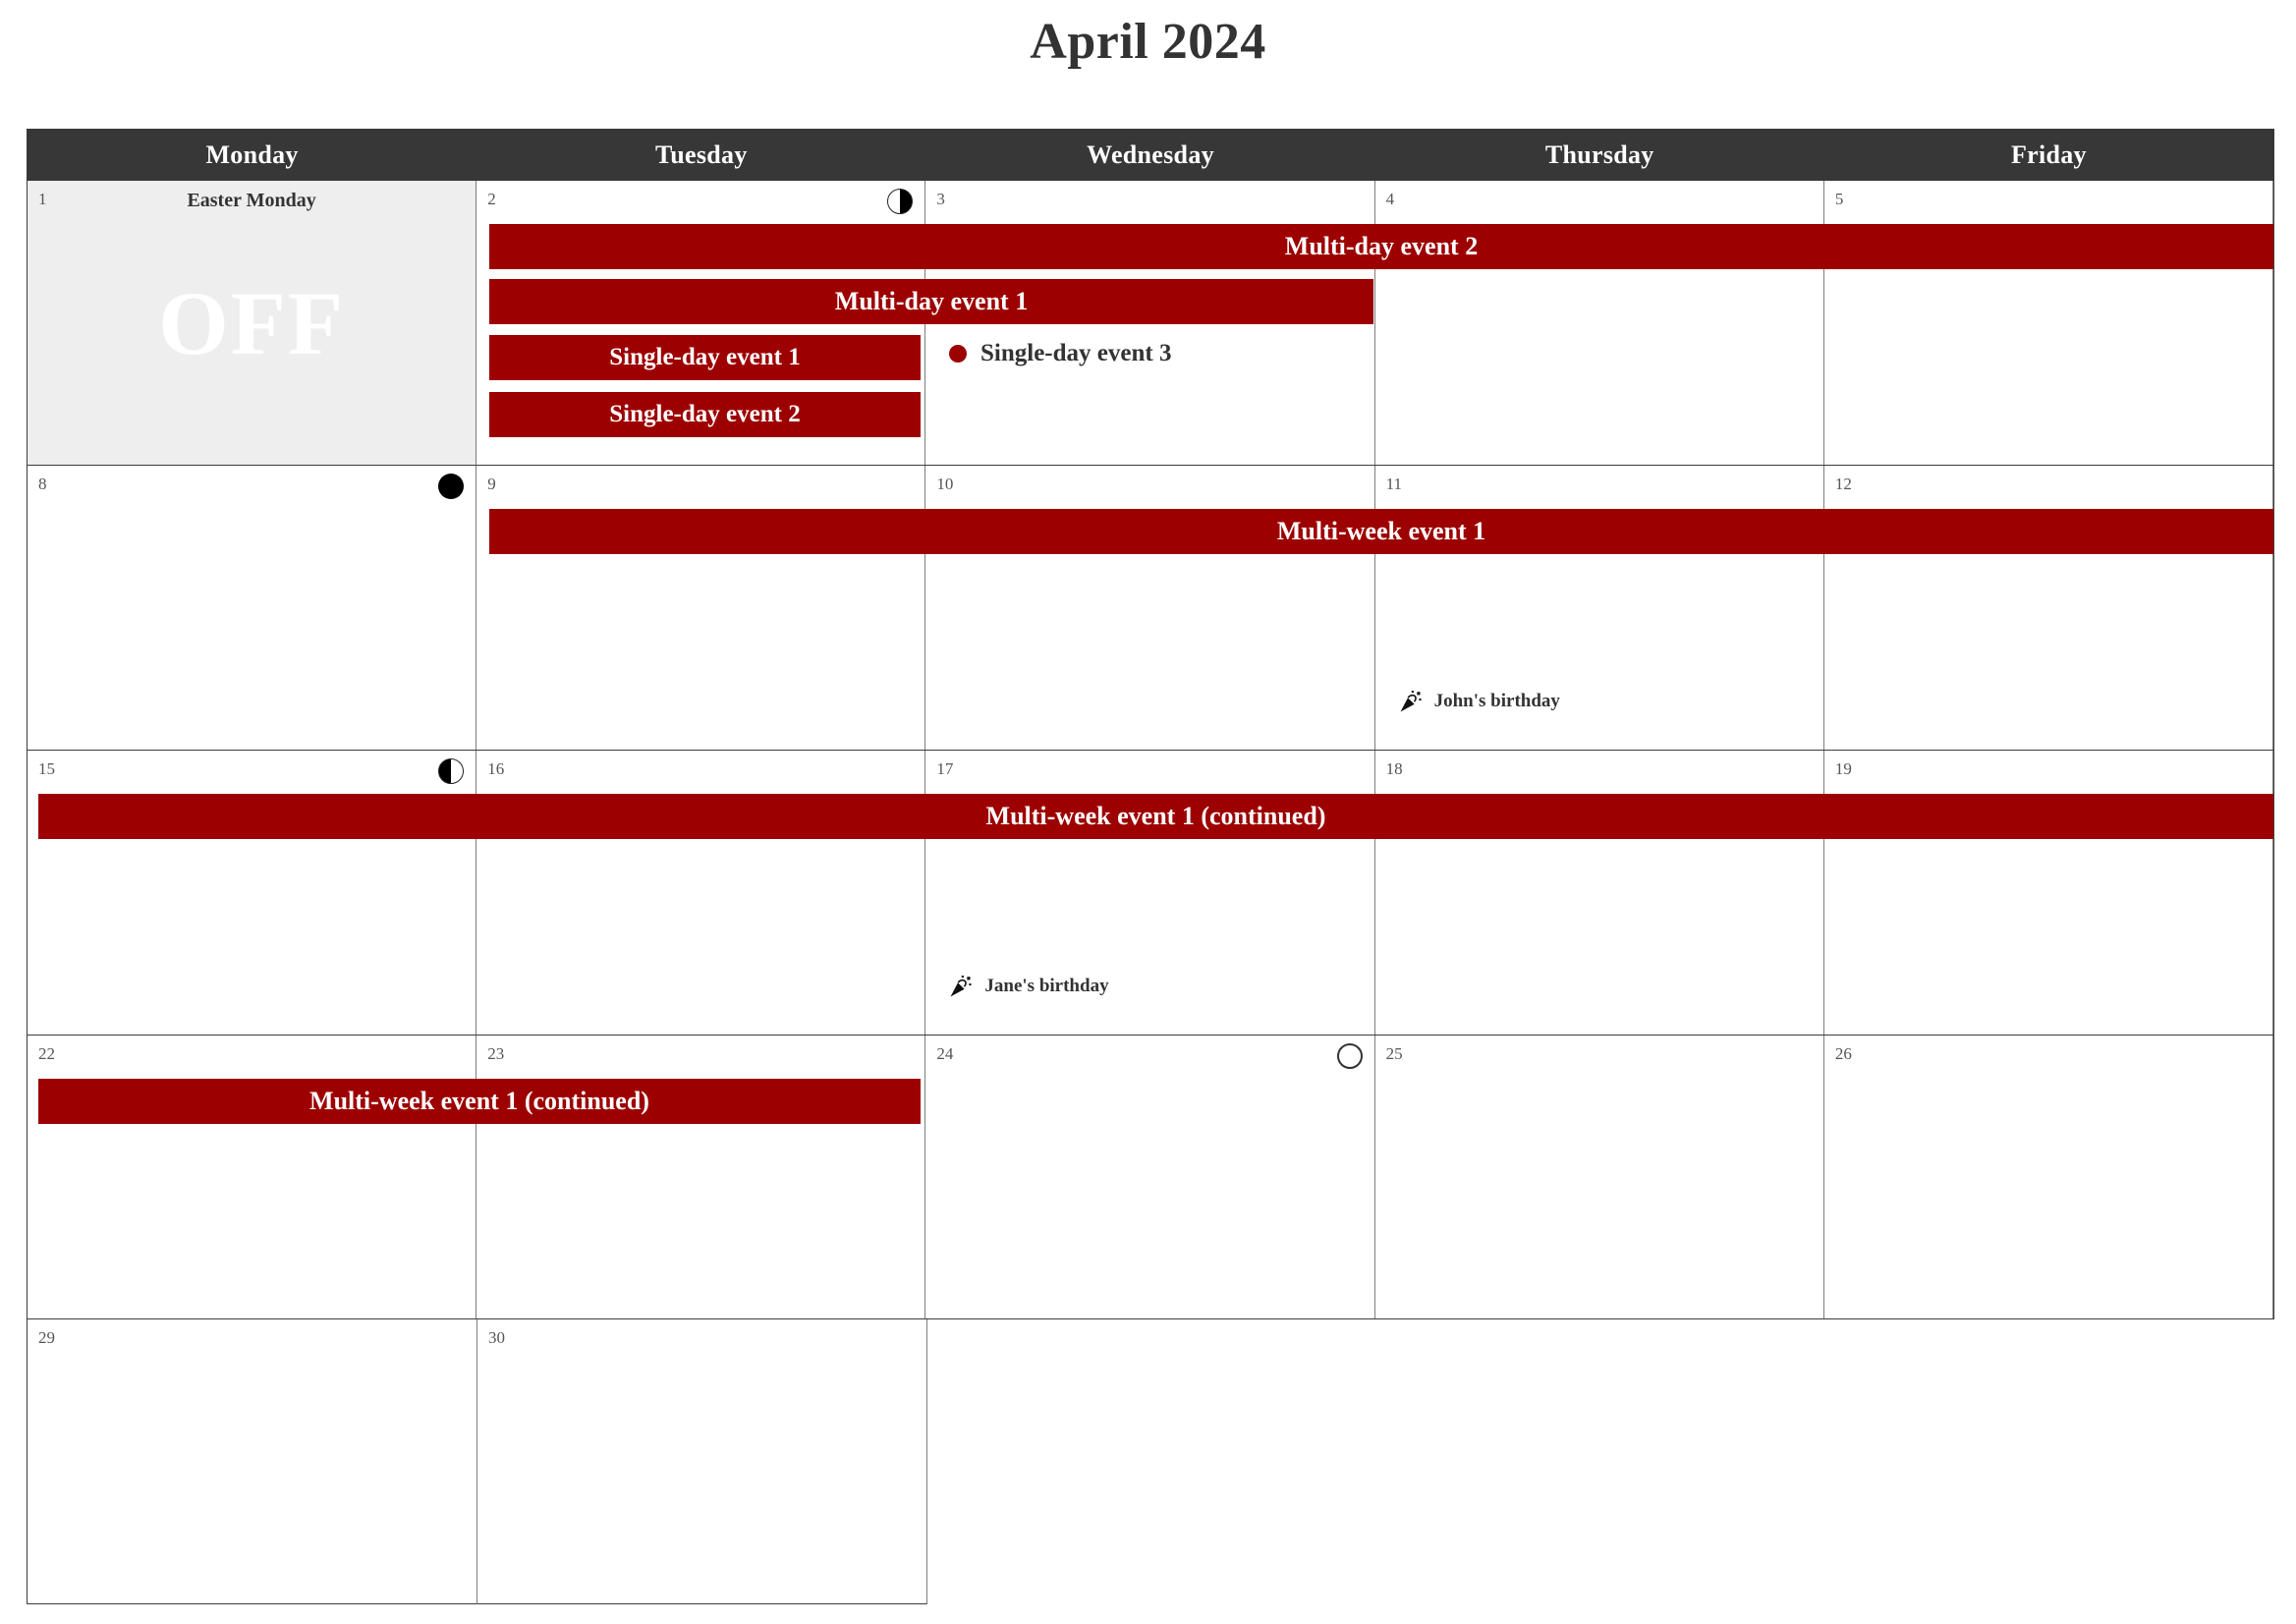  I want to click on birthday-label: Jane's birthday, so click(1046, 986).